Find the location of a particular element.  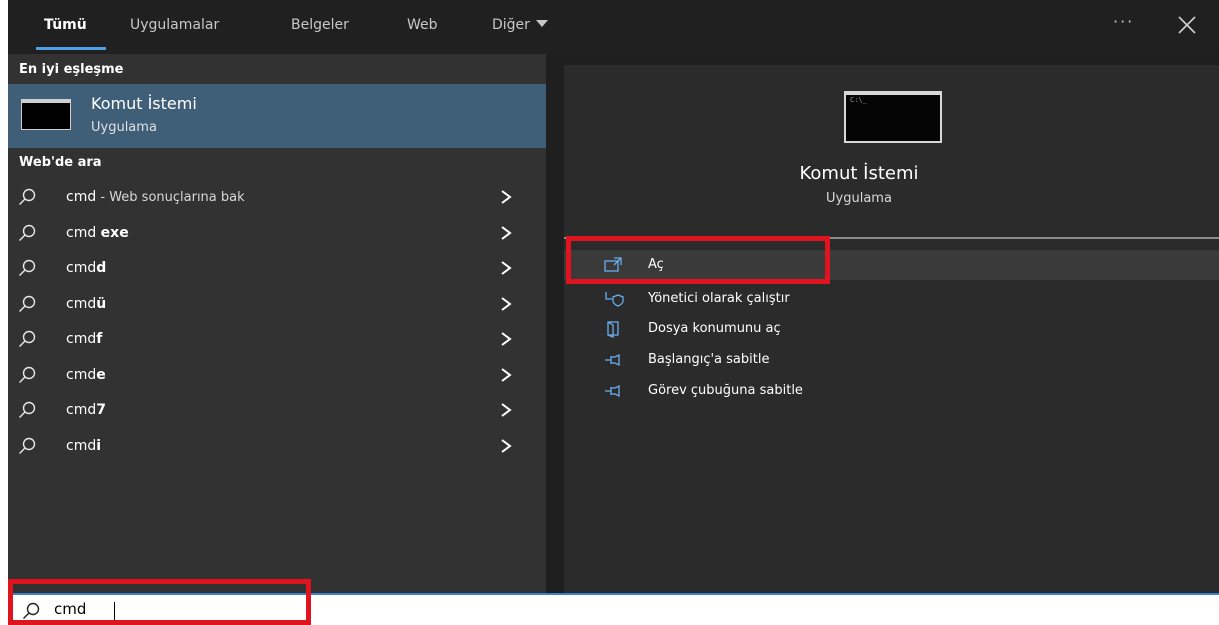

tab-web: Web is located at coordinates (422, 25).